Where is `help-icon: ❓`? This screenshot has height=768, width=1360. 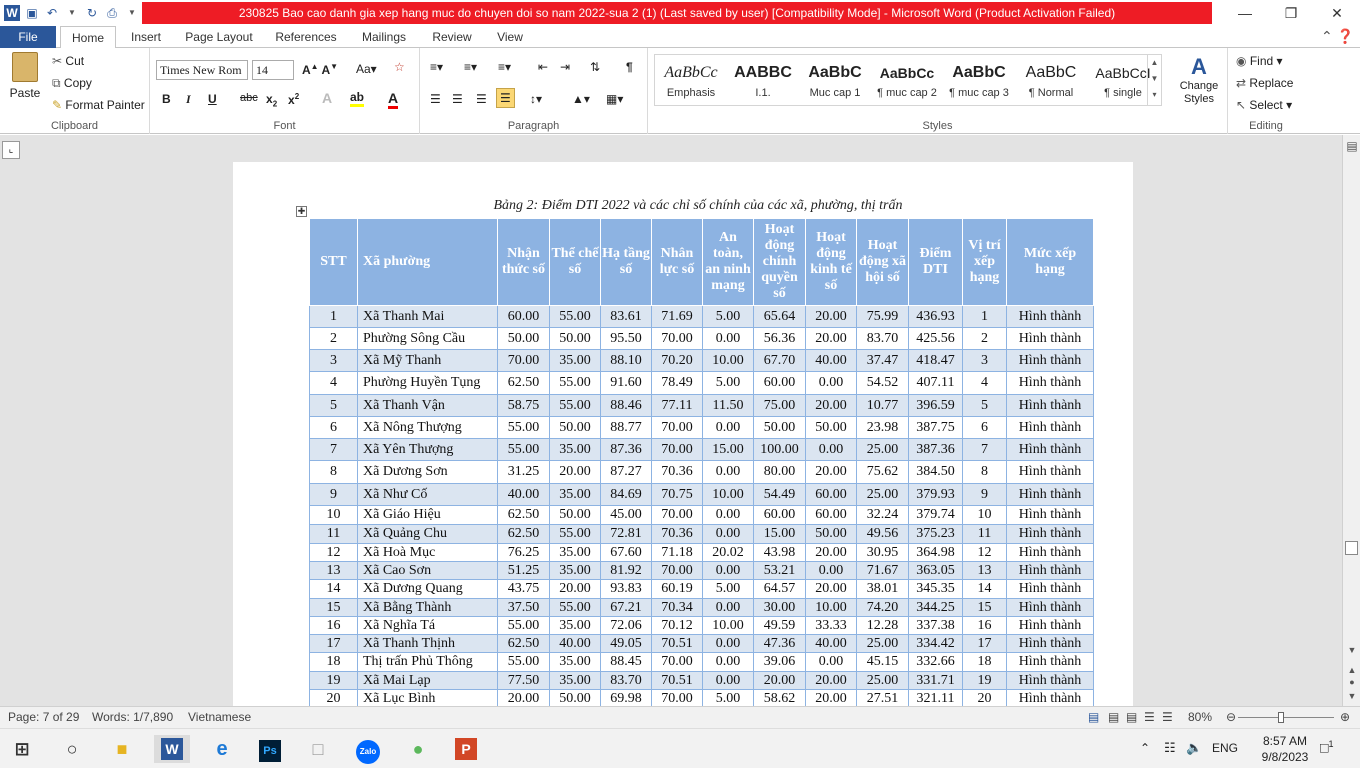
help-icon: ❓ is located at coordinates (1345, 36).